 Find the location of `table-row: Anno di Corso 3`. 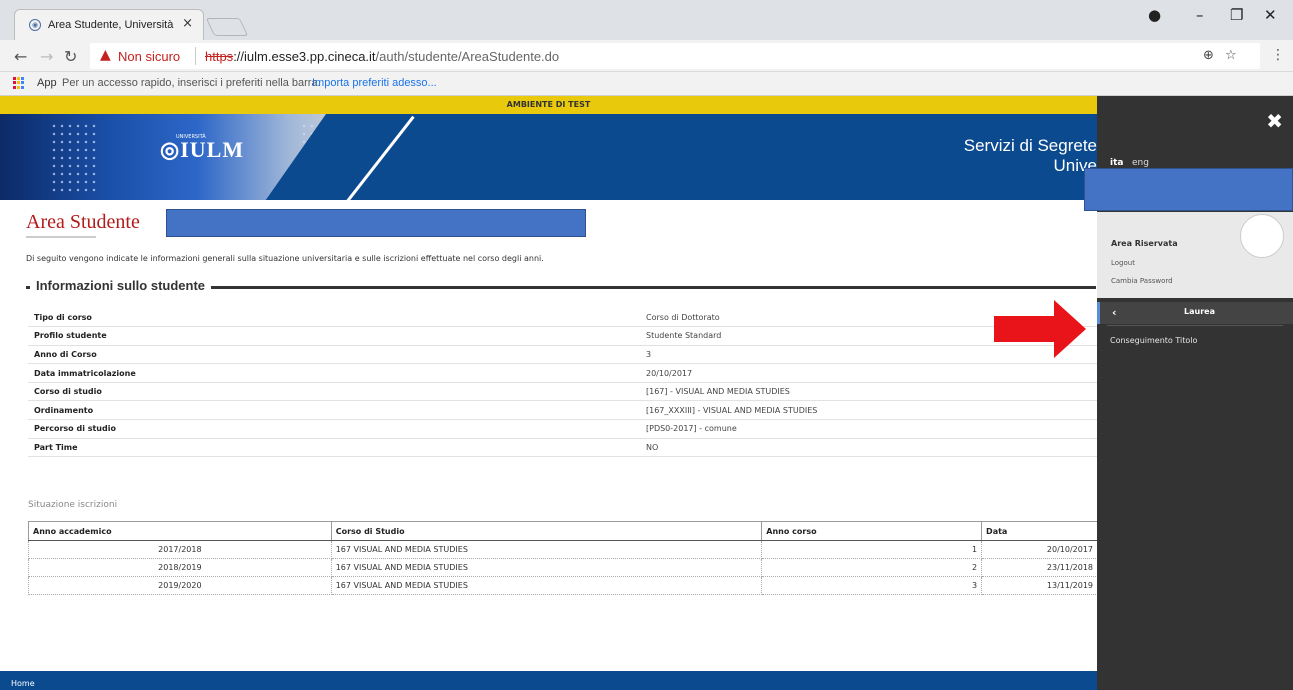

table-row: Anno di Corso 3 is located at coordinates (563, 355).